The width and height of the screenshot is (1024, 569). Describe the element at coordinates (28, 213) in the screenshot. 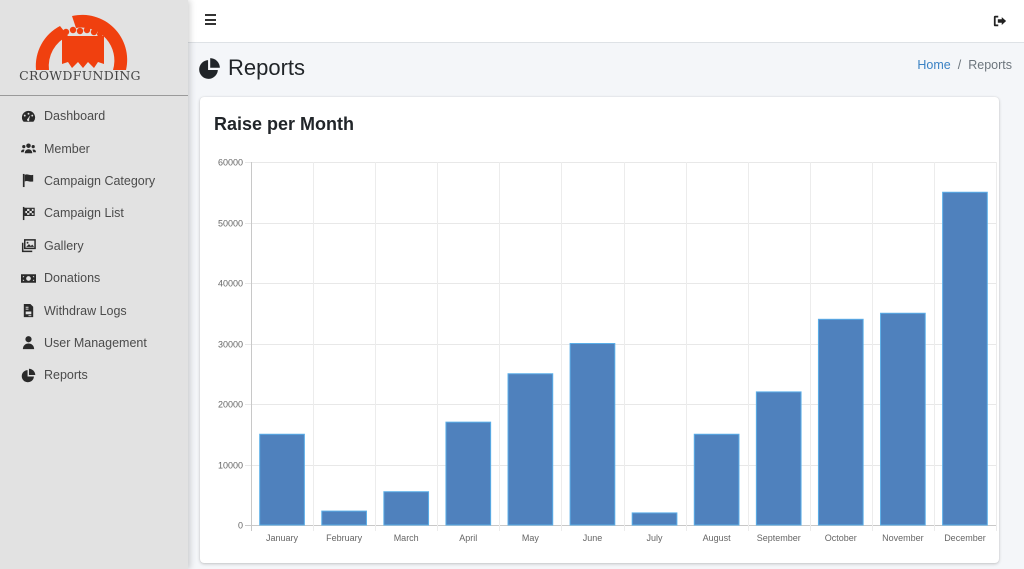

I see `checkered-flag-icon` at that location.